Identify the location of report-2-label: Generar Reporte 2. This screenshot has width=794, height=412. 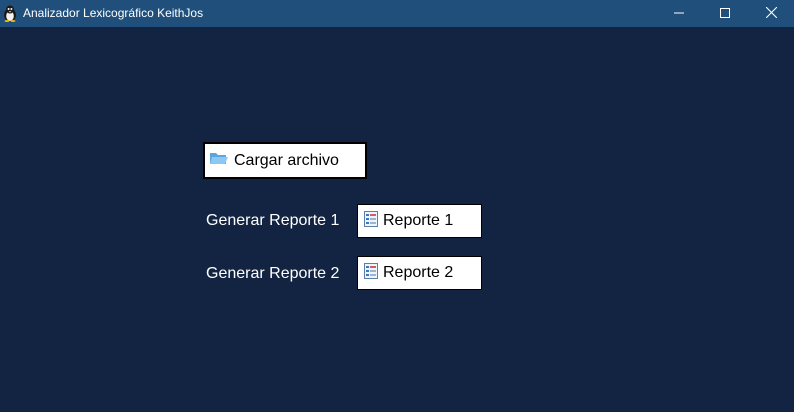
(273, 273).